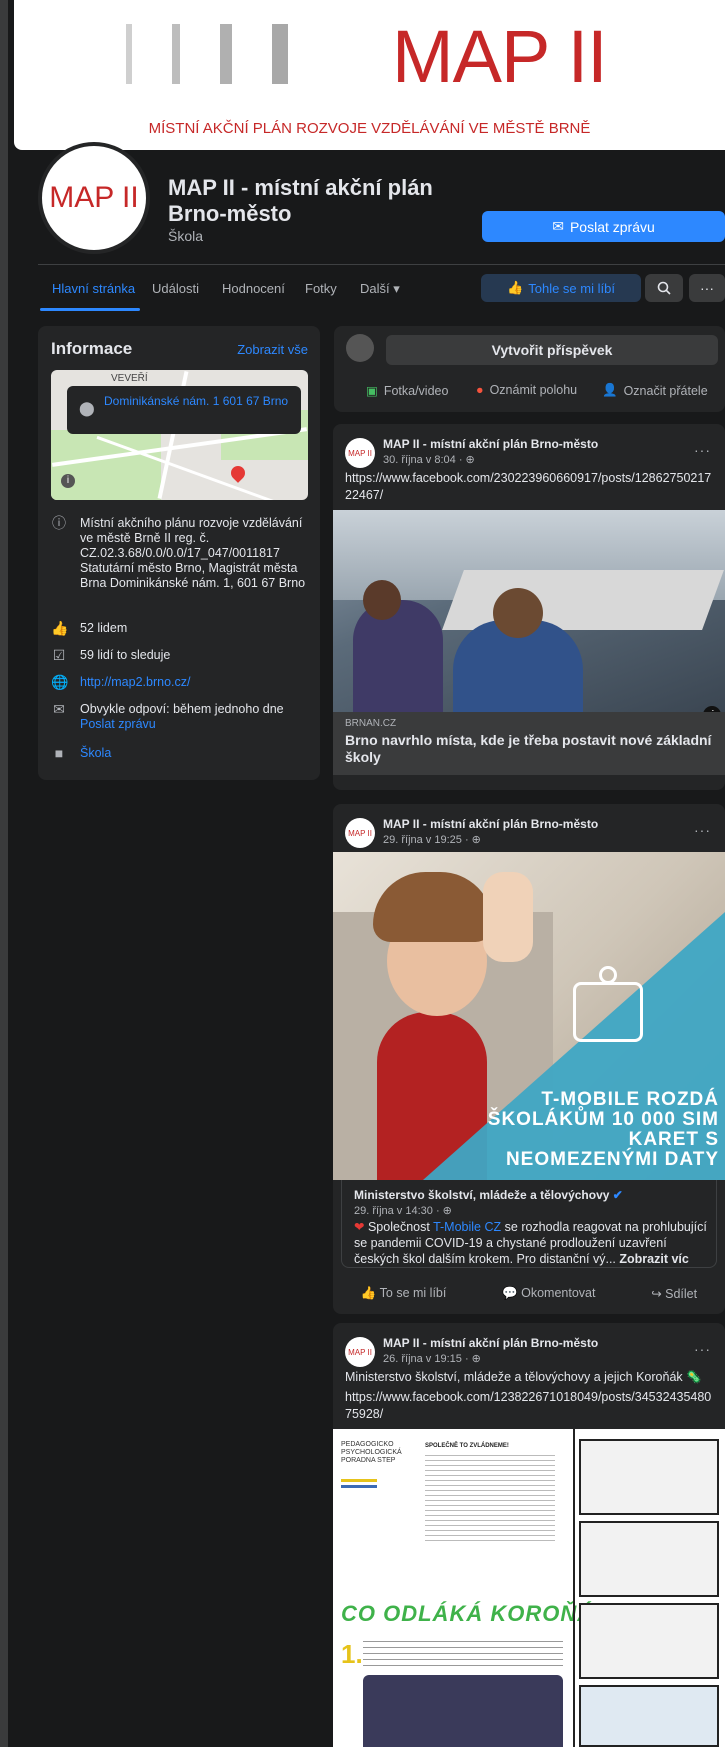  Describe the element at coordinates (125, 655) in the screenshot. I see `followers-count: 59 lidí to sleduje` at that location.